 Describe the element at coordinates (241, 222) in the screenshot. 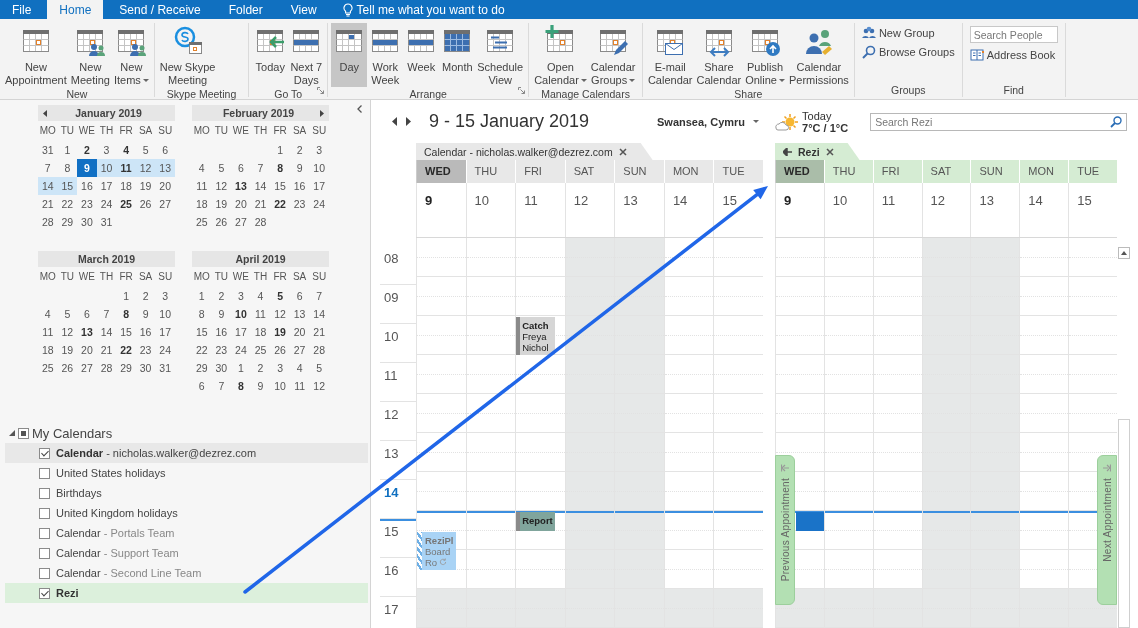

I see `calendar-day: 27` at that location.